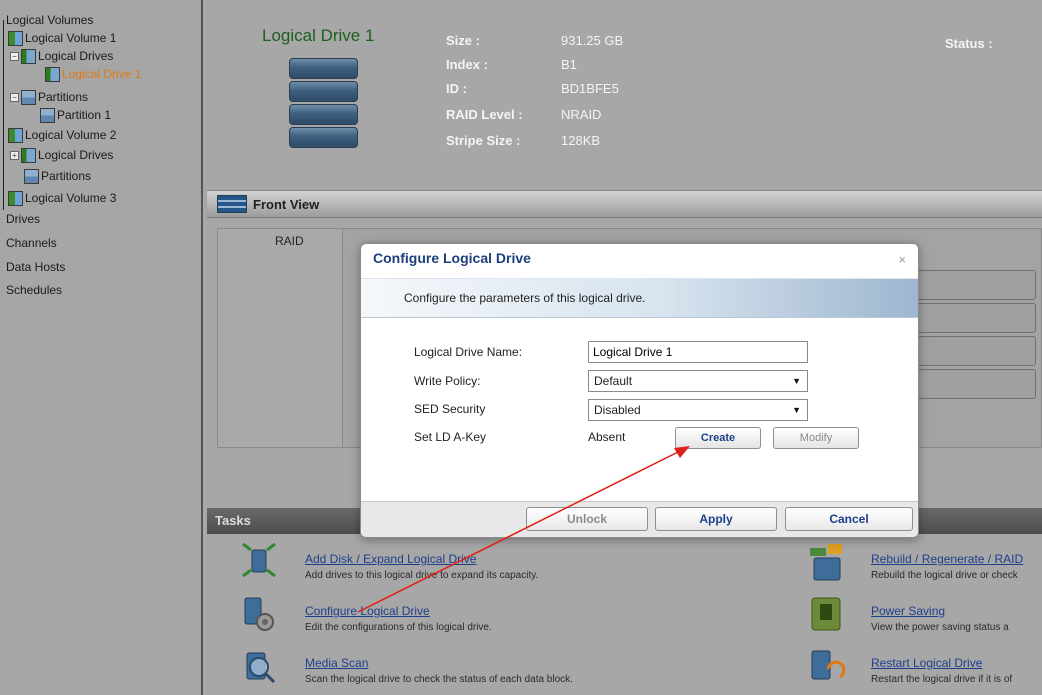 This screenshot has width=1042, height=695. Describe the element at coordinates (940, 627) in the screenshot. I see `power-saving-description: View the power saving status a` at that location.